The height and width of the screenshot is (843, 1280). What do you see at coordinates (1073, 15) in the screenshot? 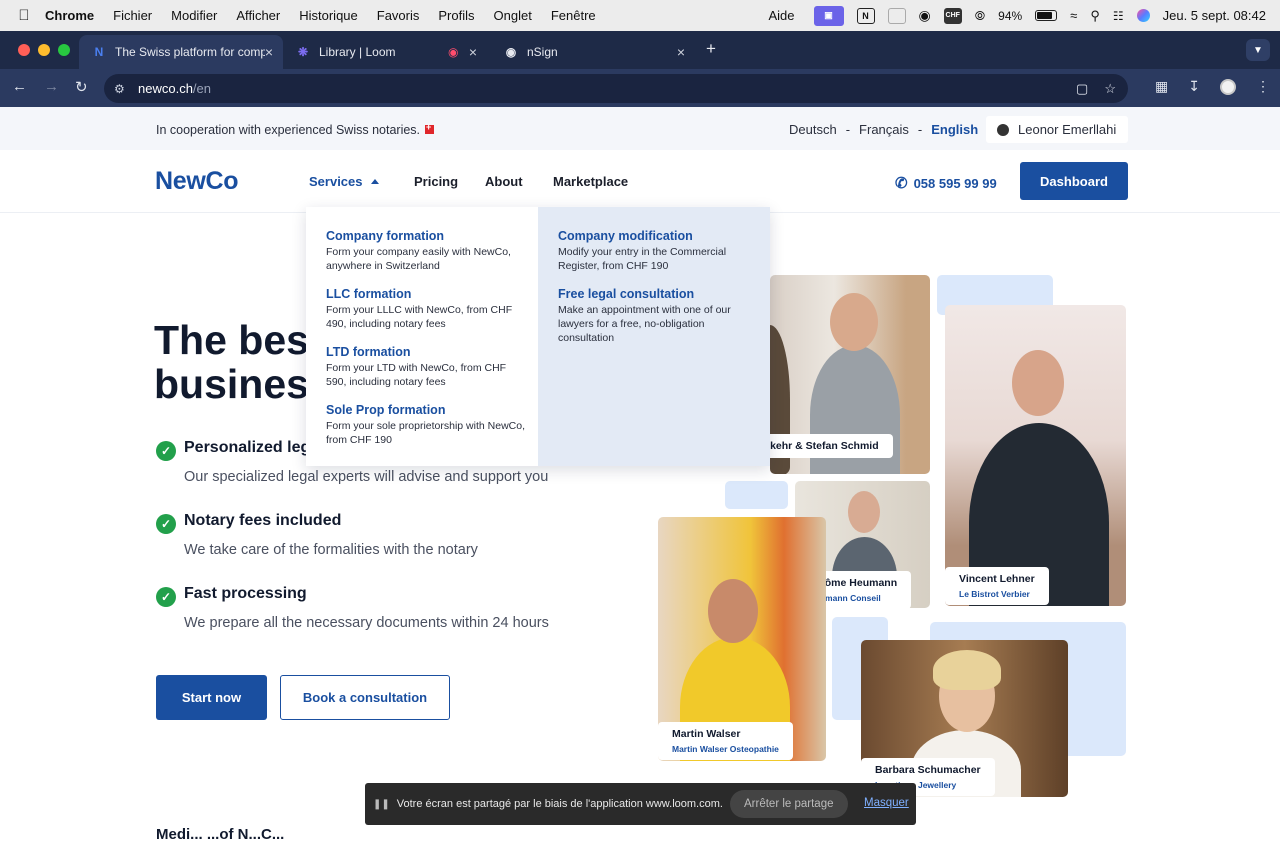
I see `wifi-icon: ≈` at bounding box center [1073, 15].